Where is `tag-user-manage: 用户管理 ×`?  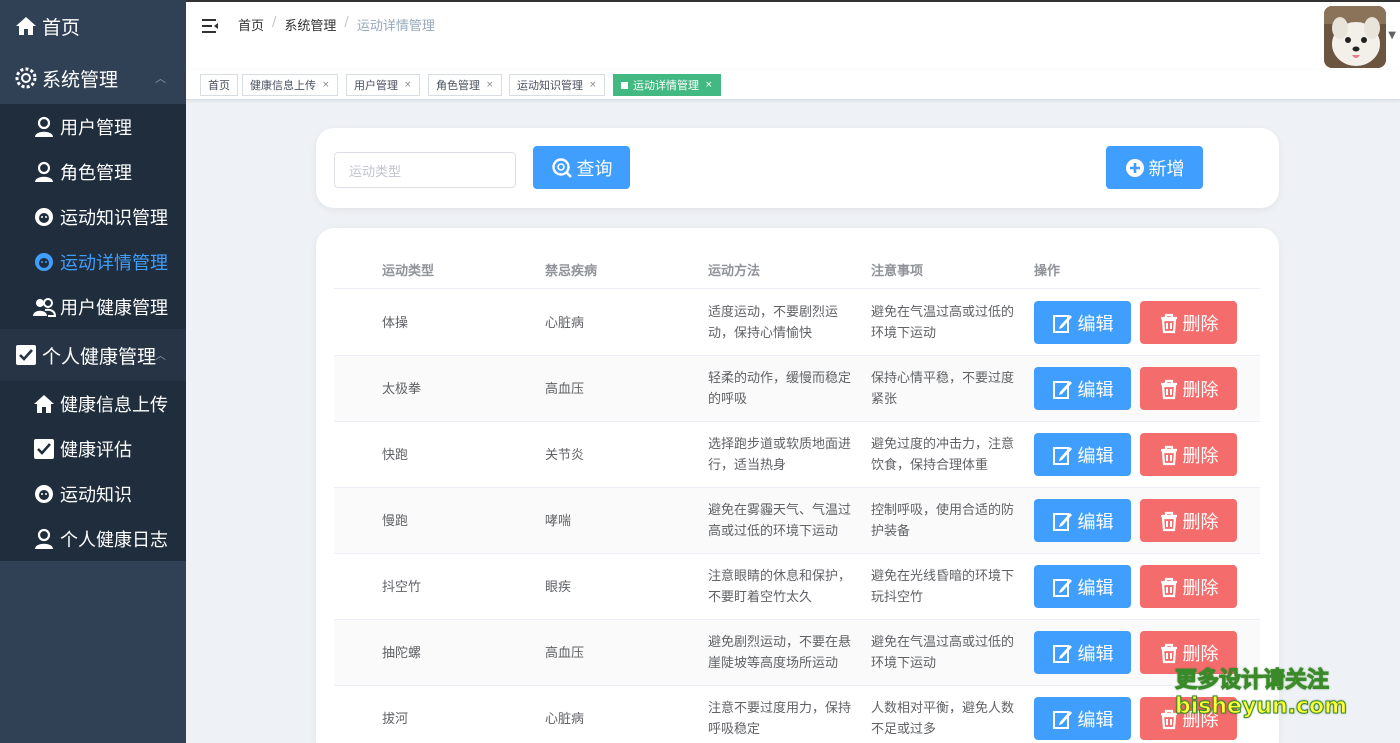
tag-user-manage: 用户管理 × is located at coordinates (383, 85).